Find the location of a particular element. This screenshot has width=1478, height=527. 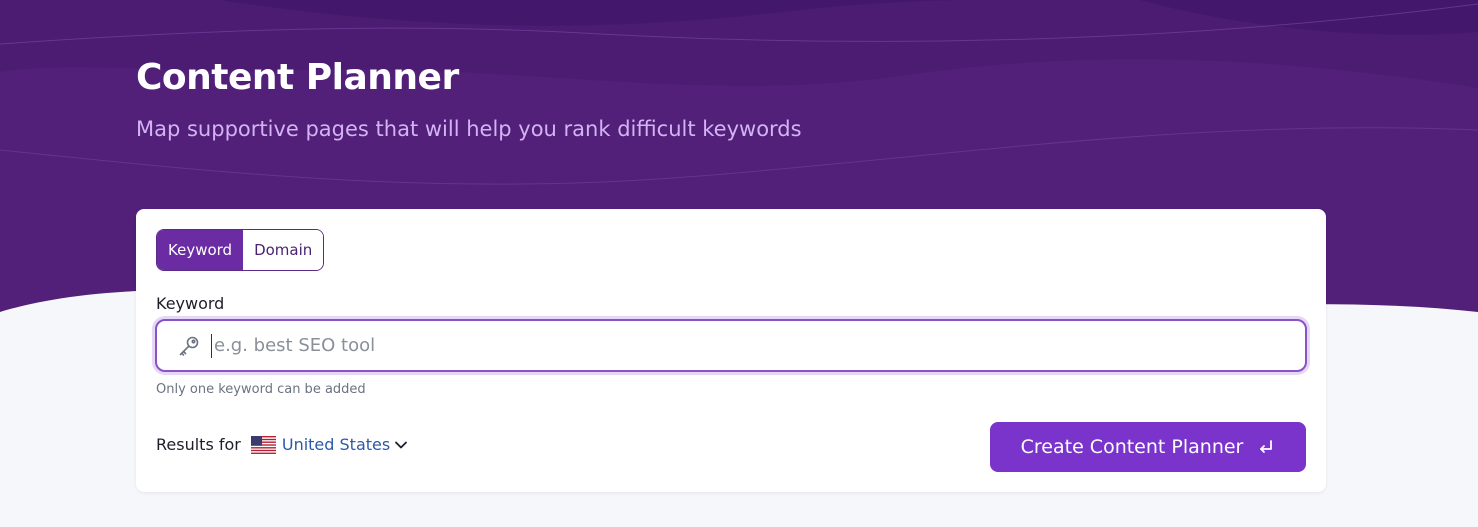

enter-icon is located at coordinates (1266, 446).